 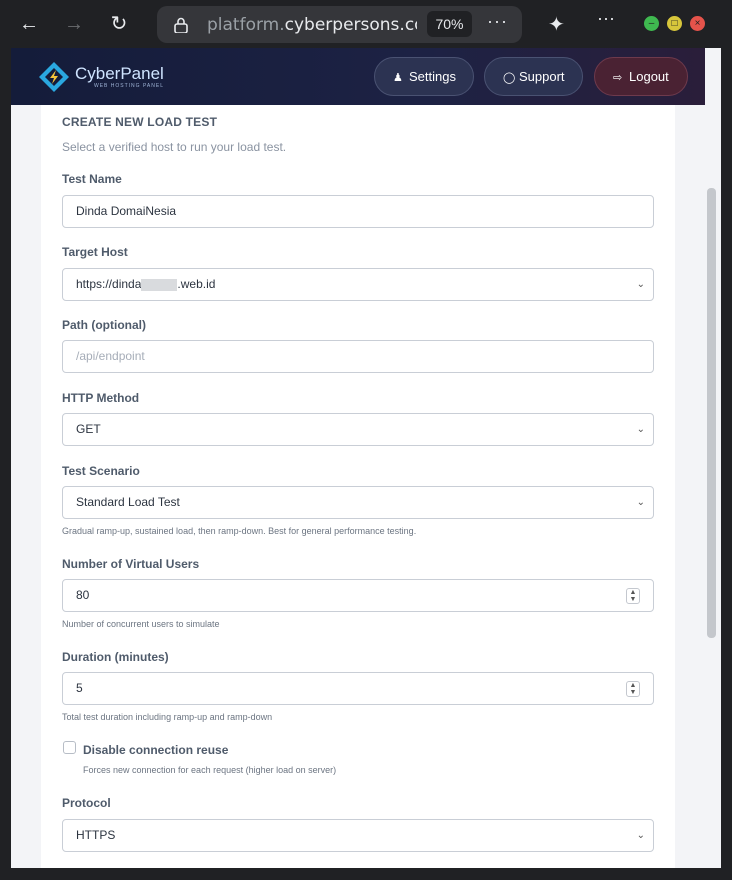 What do you see at coordinates (88, 429) in the screenshot?
I see `http-method-value: GET` at bounding box center [88, 429].